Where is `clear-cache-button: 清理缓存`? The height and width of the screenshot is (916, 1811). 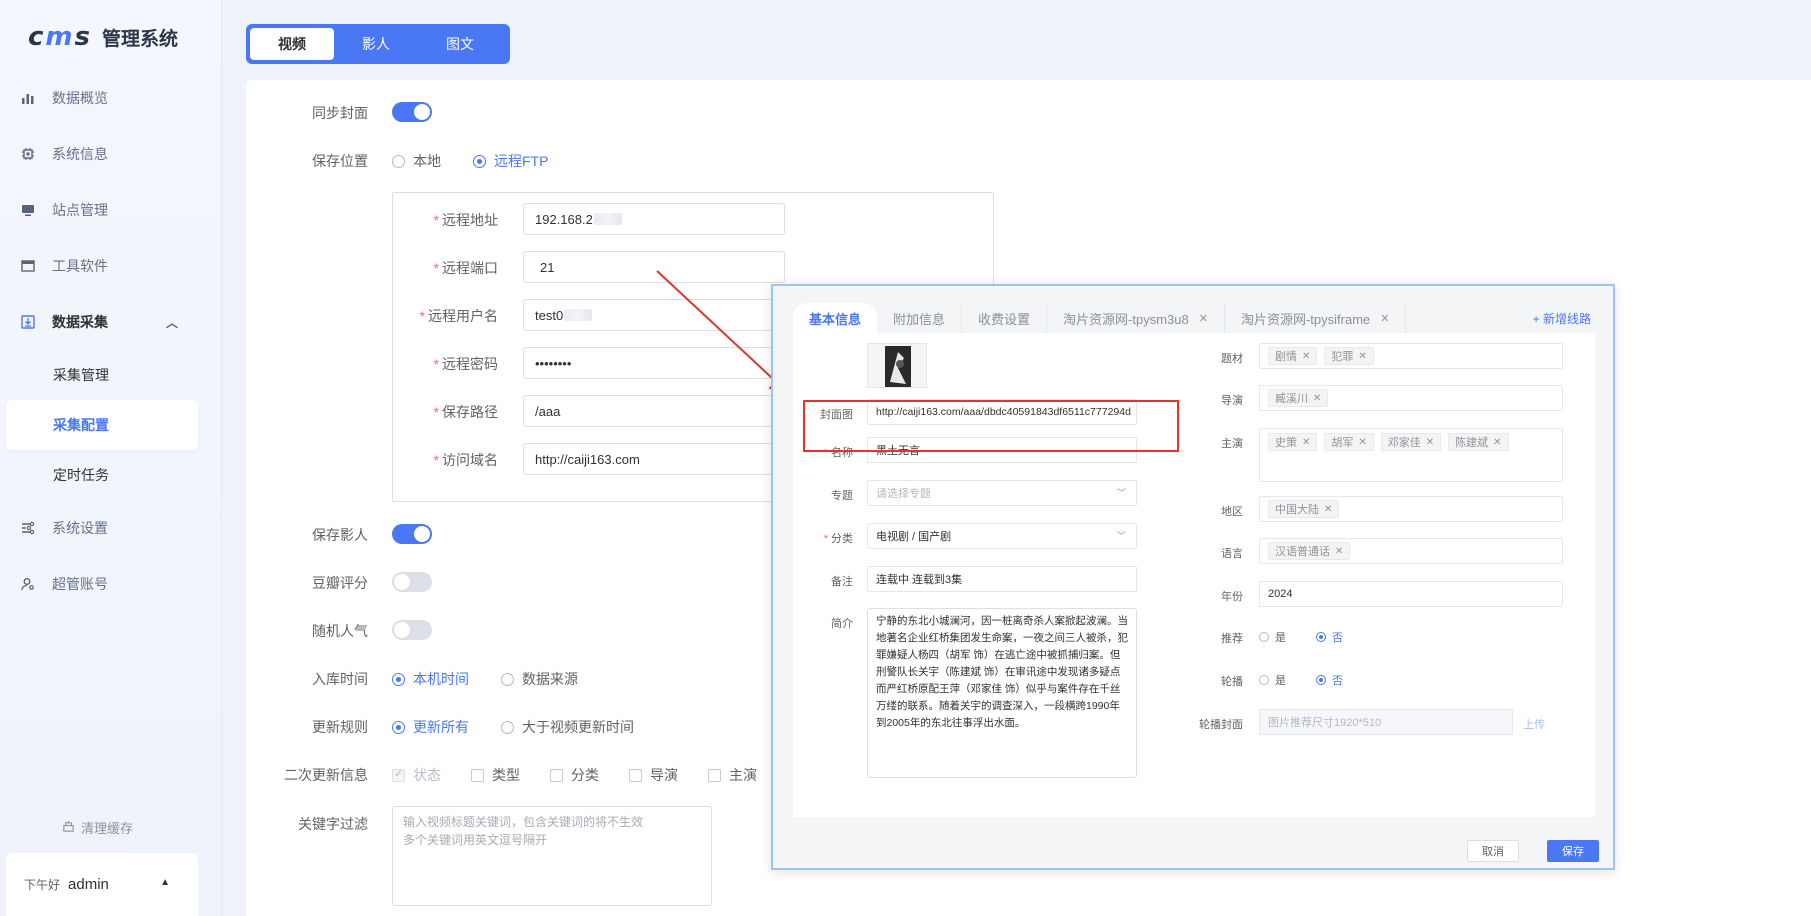 clear-cache-button: 清理缓存 is located at coordinates (97, 827).